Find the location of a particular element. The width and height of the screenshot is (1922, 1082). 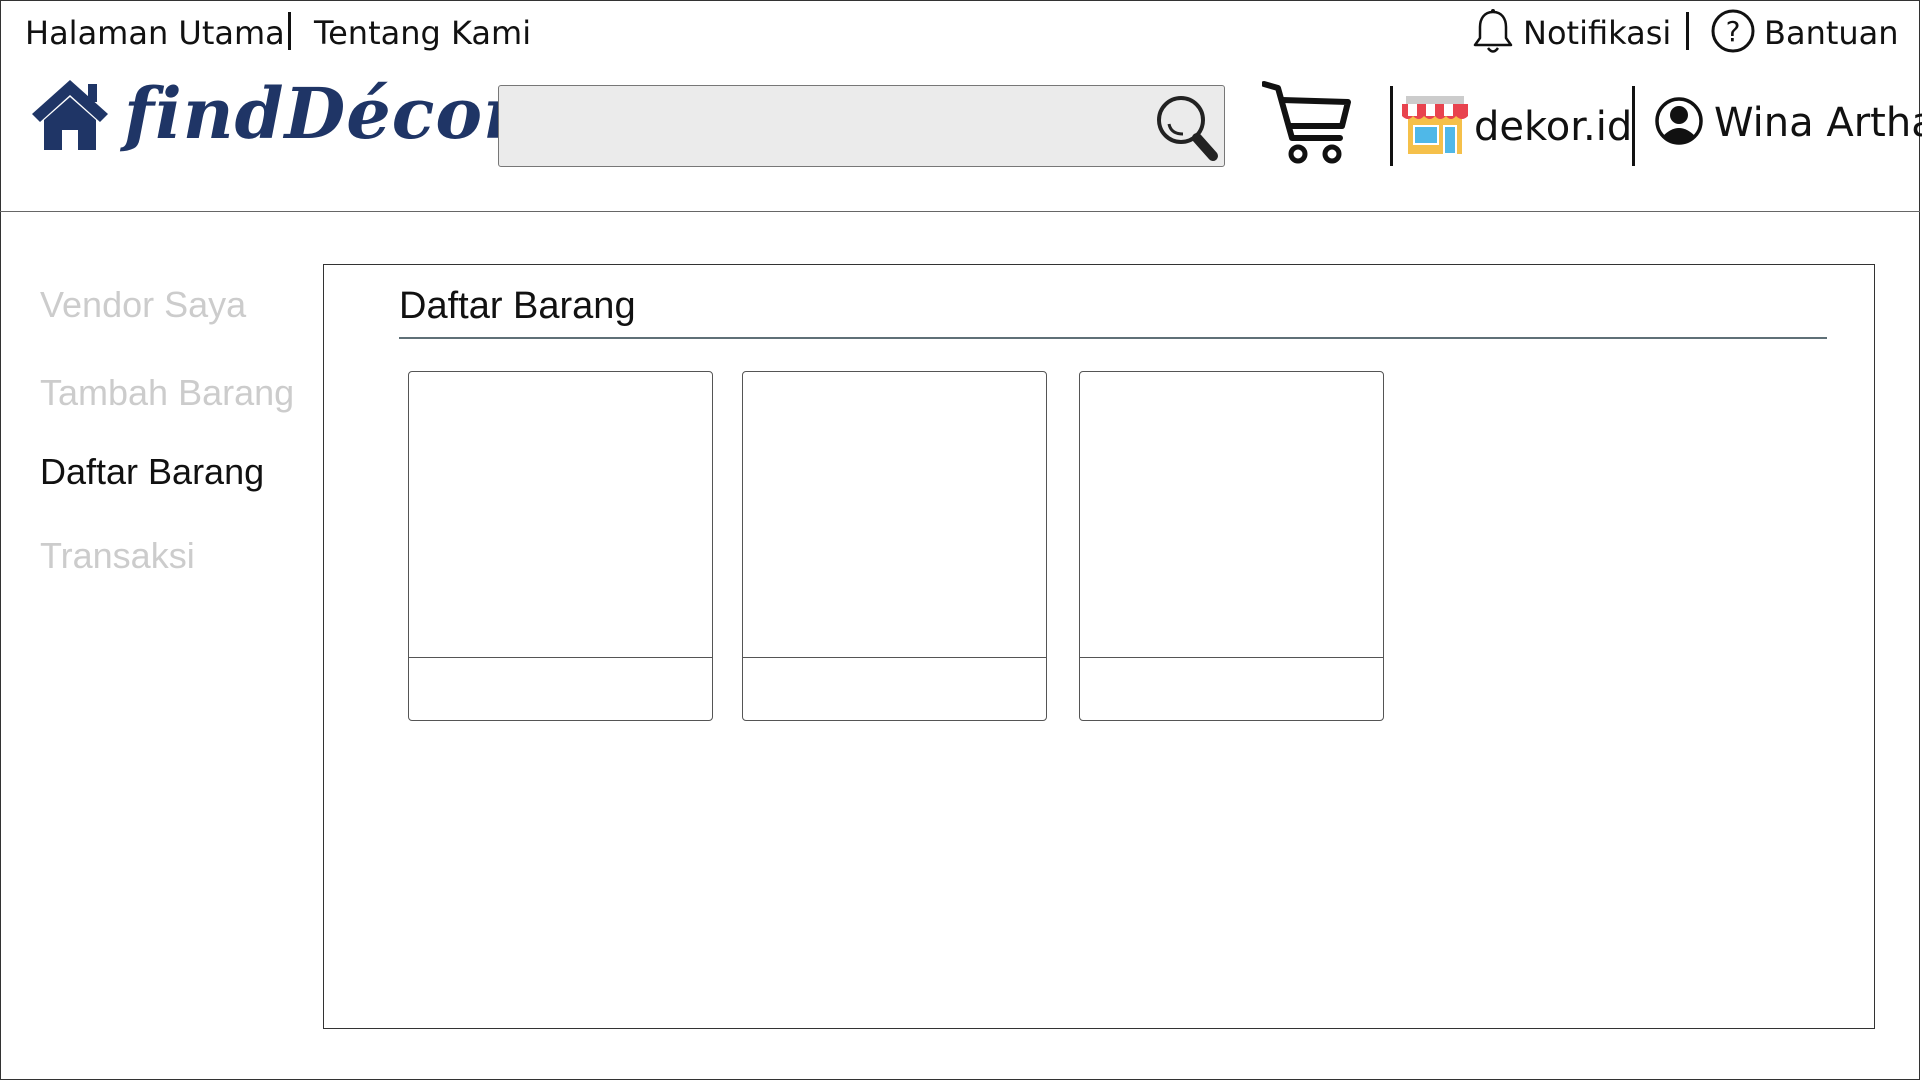

cart-icon is located at coordinates (1307, 125).